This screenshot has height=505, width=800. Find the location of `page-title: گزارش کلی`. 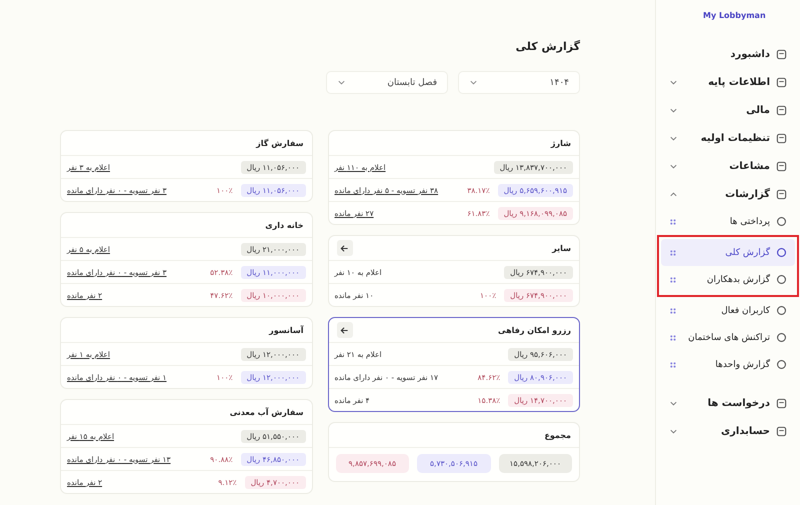

page-title: گزارش کلی is located at coordinates (547, 46).